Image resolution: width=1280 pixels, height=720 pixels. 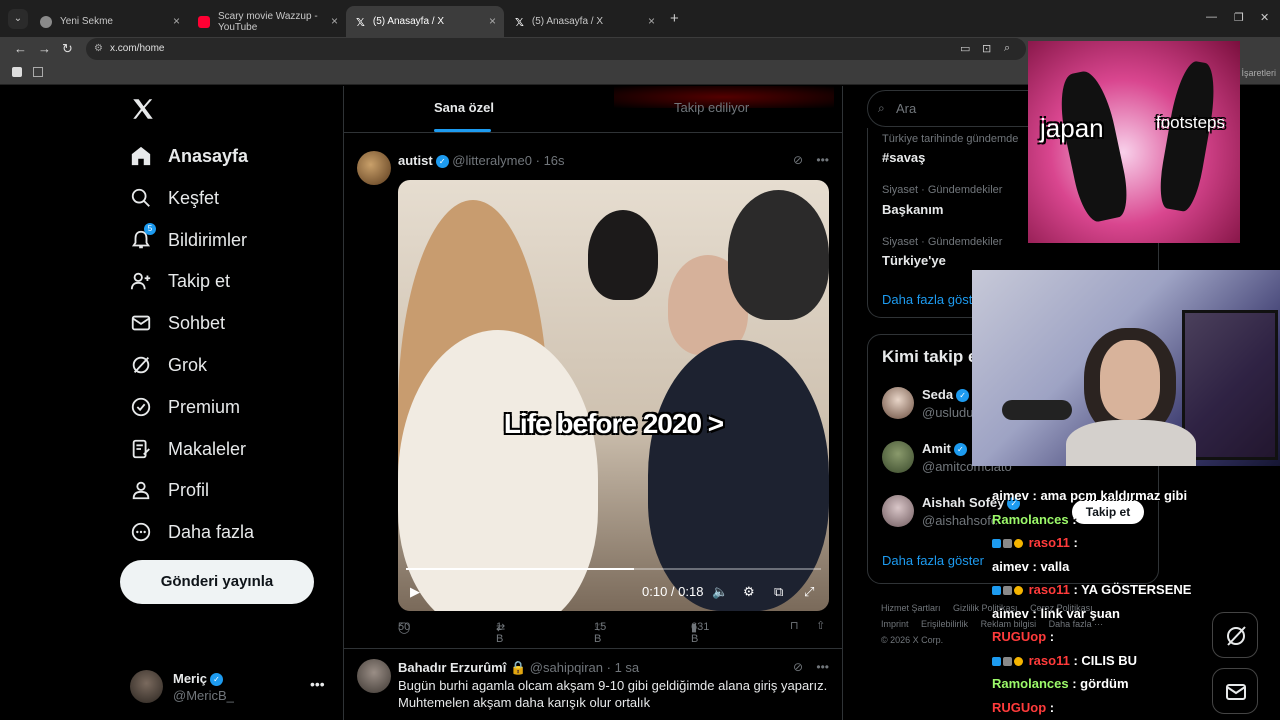 I want to click on suggestion-name: Seda ✓, so click(x=946, y=395).